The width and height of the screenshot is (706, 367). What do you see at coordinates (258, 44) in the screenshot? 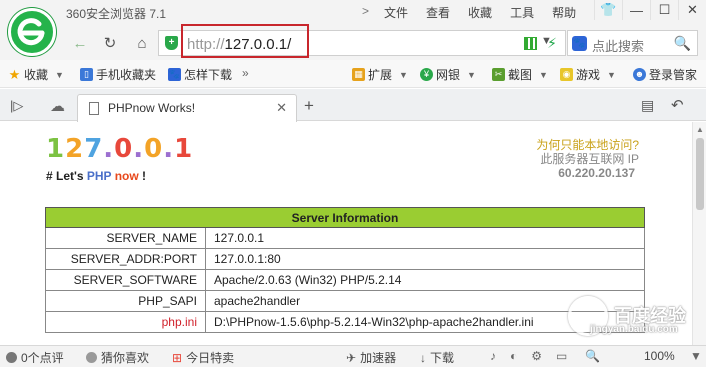
I see `url-host: 127.0.0.1/` at bounding box center [258, 44].